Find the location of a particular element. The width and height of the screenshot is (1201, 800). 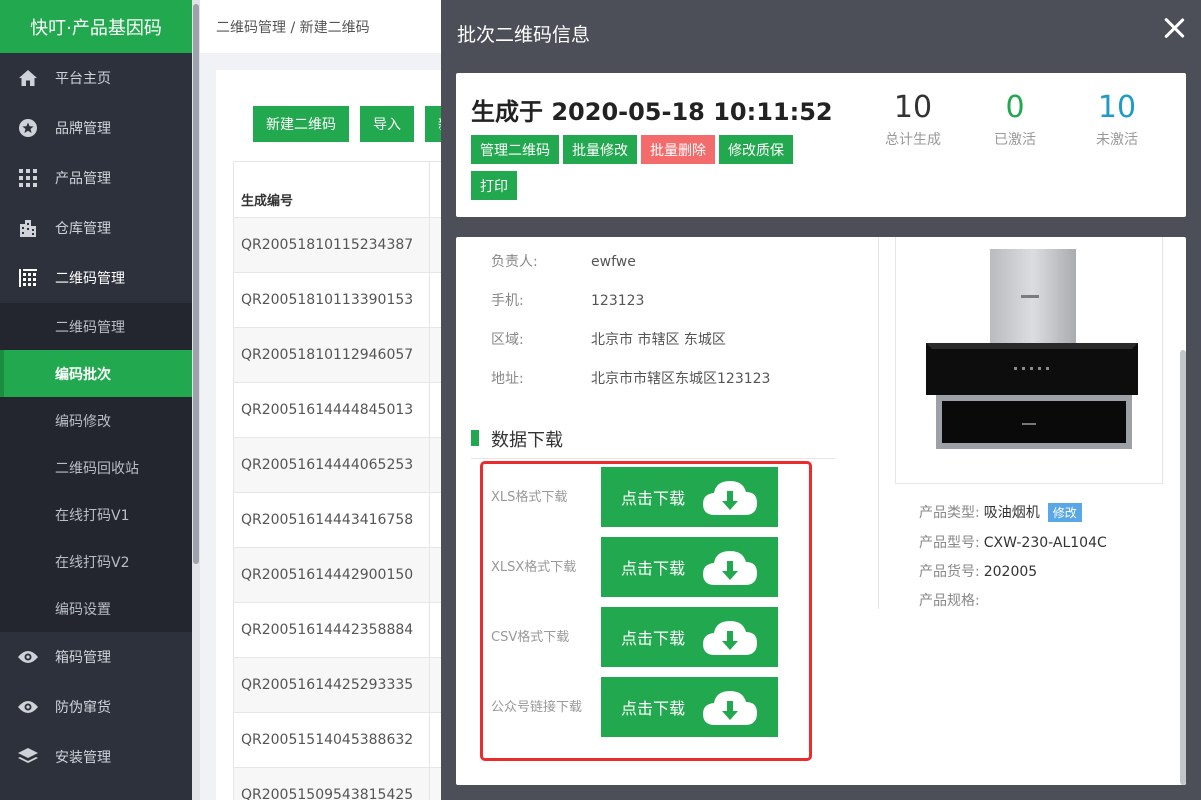

product-type-value: 吸油烟机 is located at coordinates (1011, 513).